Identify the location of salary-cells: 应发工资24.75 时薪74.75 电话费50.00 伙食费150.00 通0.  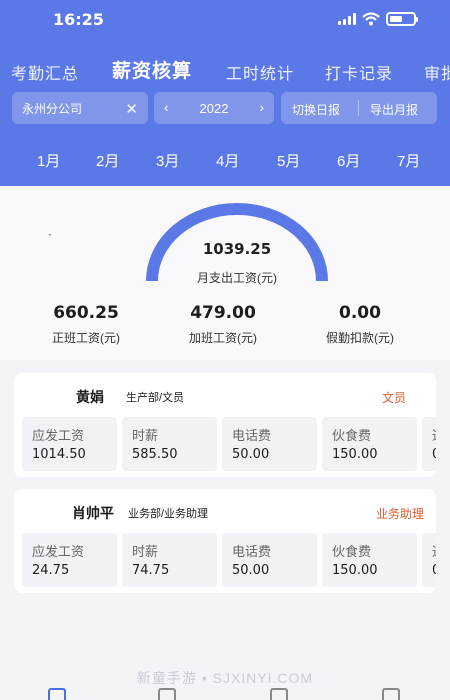
(229, 560).